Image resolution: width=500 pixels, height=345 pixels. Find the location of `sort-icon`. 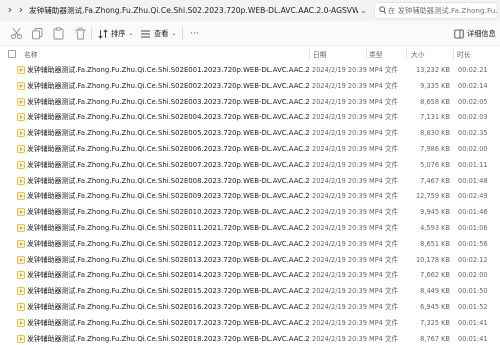

sort-icon is located at coordinates (103, 33).